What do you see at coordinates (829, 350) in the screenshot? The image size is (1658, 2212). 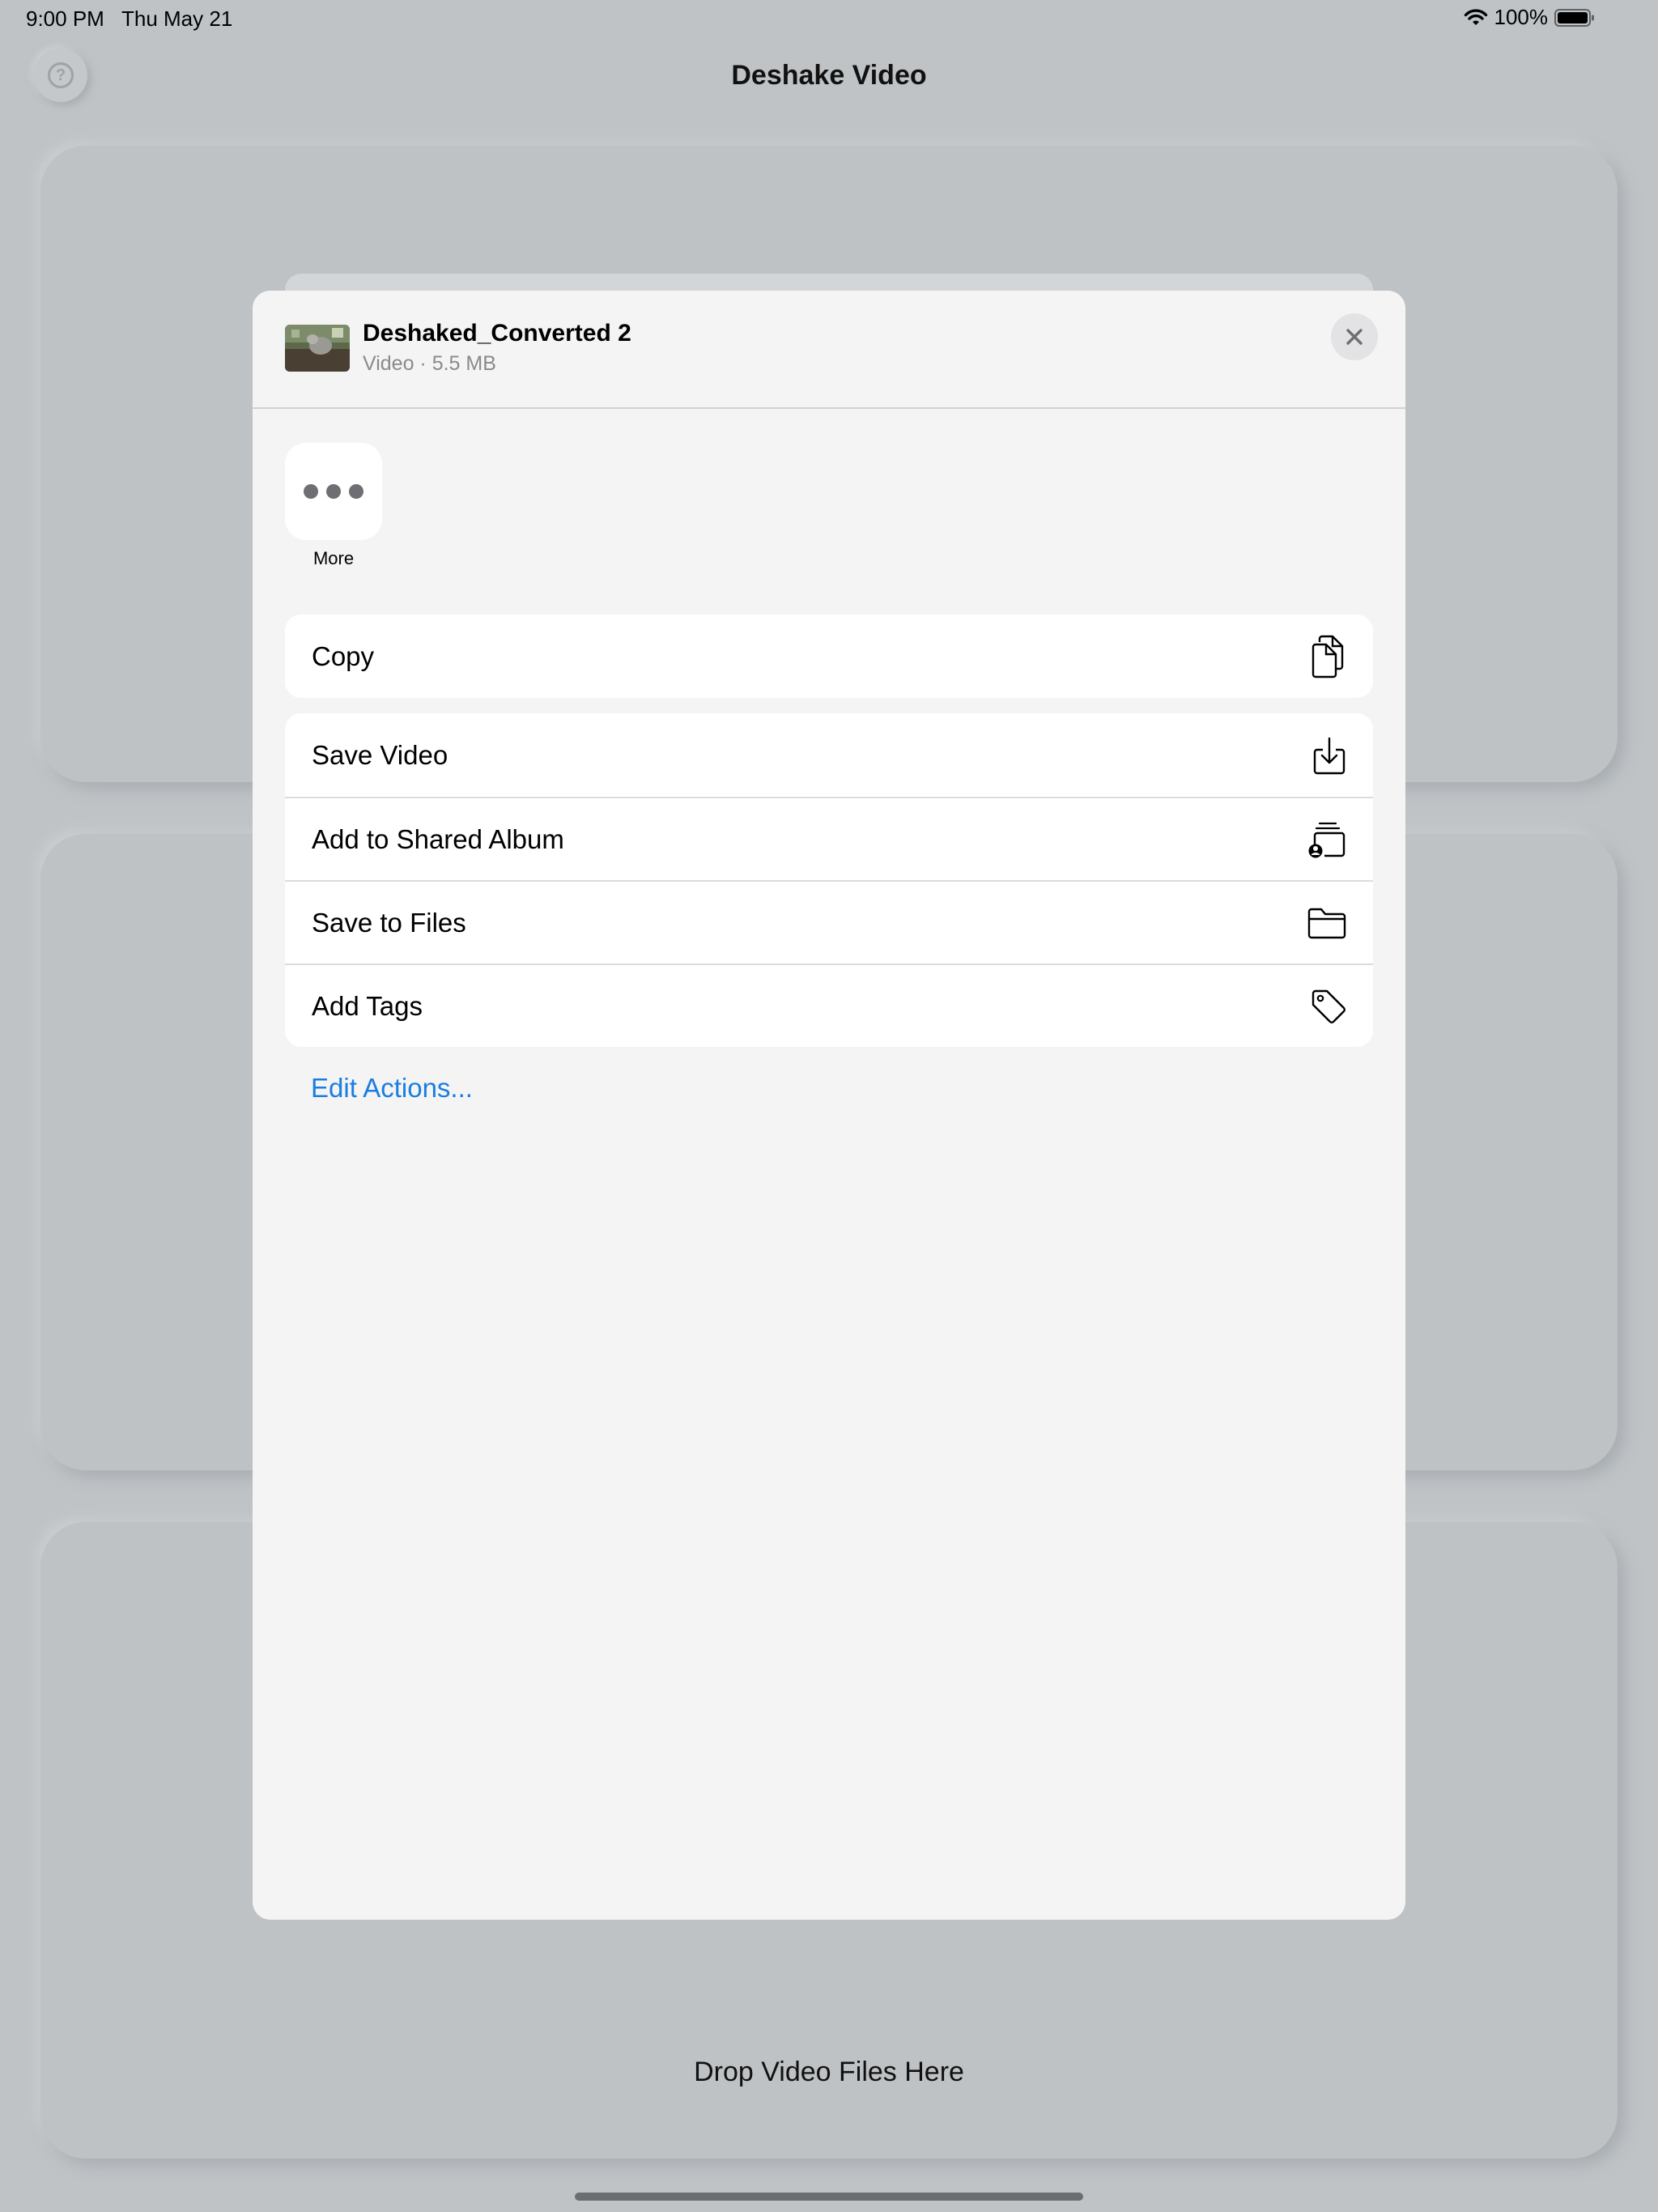 I see `share-sheet-header: Deshaked_Converted 2 Video · 5.5 MB` at bounding box center [829, 350].